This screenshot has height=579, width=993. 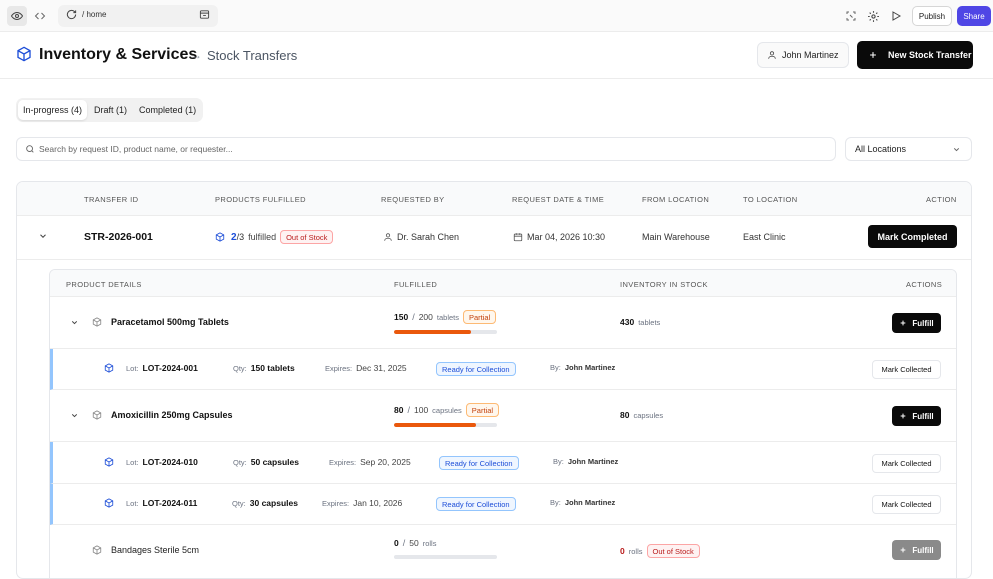 I want to click on qty-value: 30 capsules, so click(x=273, y=503).